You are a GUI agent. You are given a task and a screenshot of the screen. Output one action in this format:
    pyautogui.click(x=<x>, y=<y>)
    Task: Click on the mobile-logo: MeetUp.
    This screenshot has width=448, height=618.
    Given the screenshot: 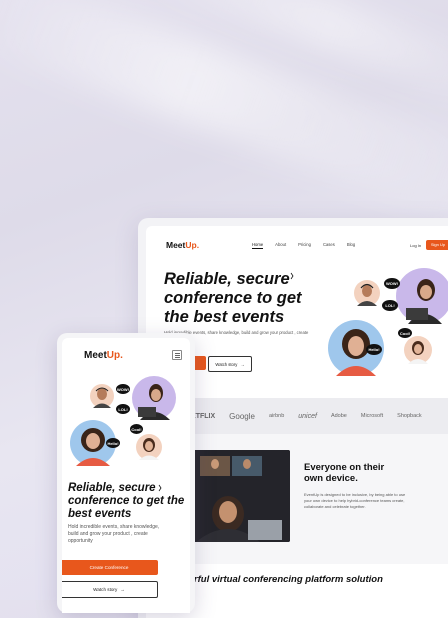 What is the action you would take?
    pyautogui.click(x=103, y=355)
    